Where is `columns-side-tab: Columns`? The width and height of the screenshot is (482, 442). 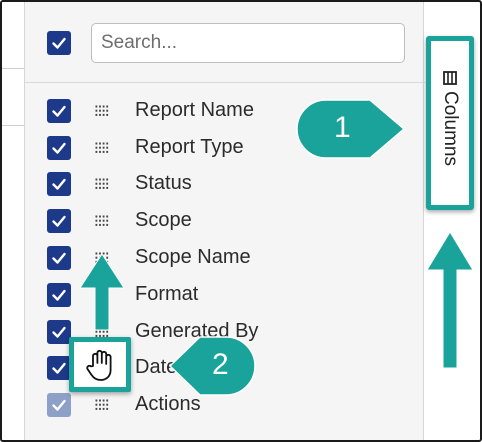 columns-side-tab: Columns is located at coordinates (450, 123).